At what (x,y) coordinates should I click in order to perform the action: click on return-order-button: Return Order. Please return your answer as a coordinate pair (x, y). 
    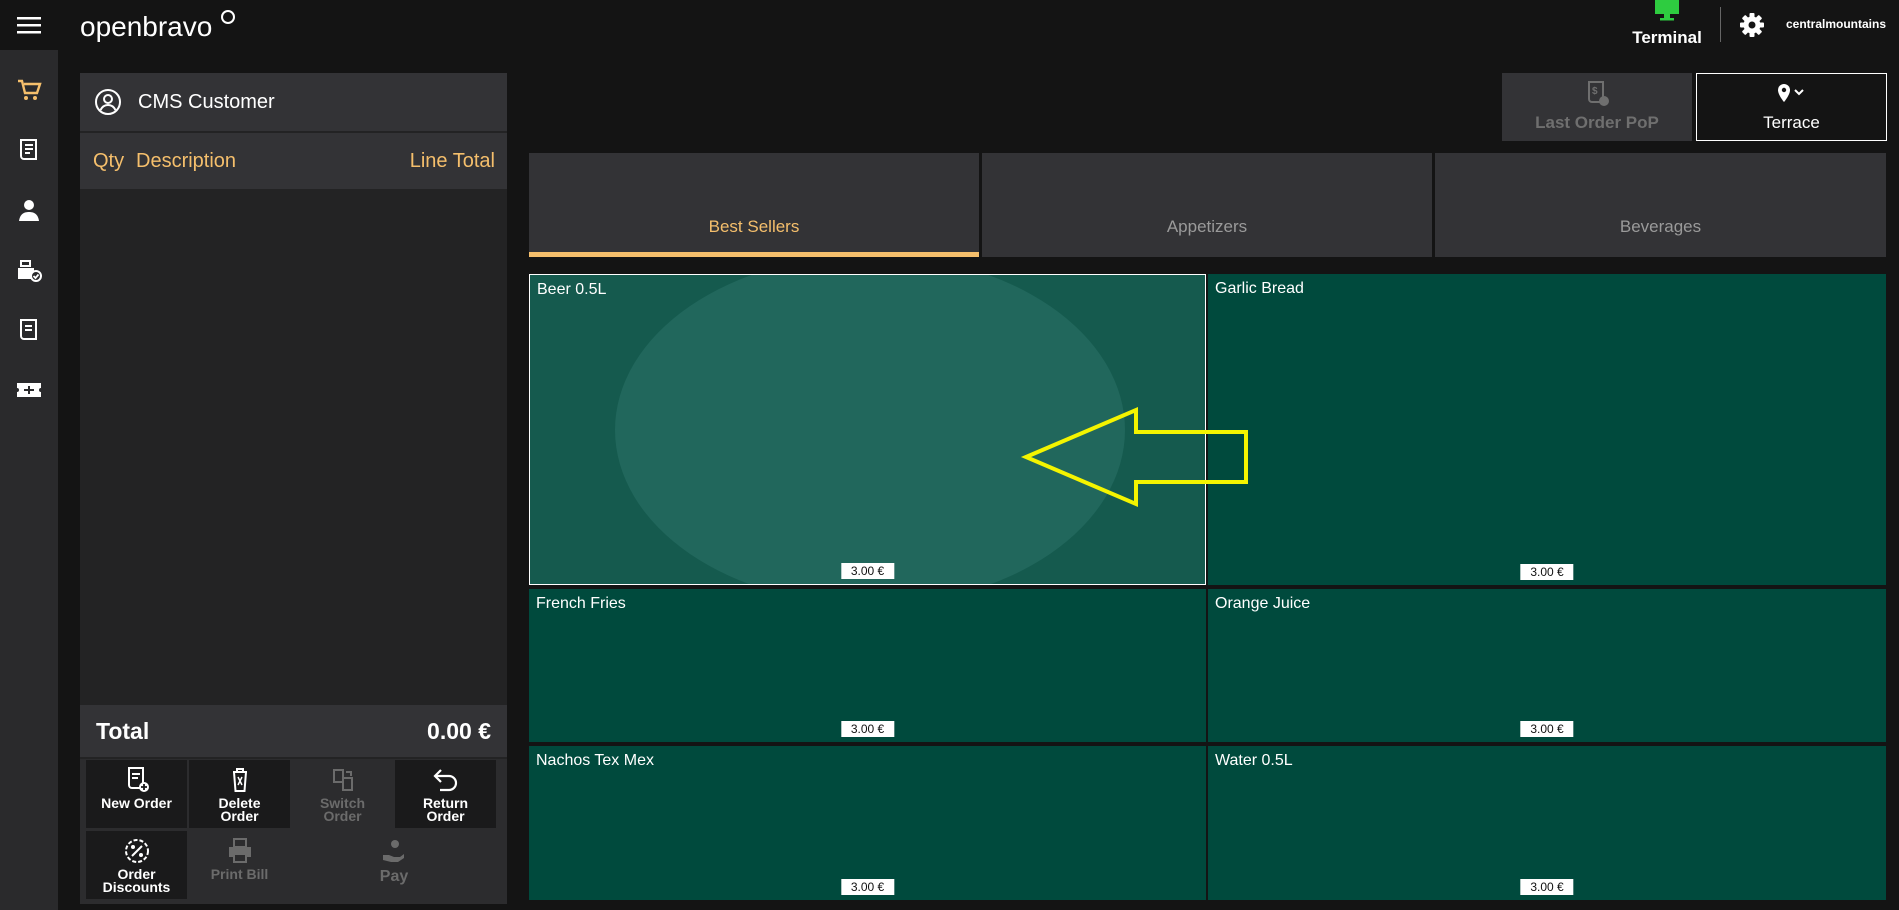
    Looking at the image, I should click on (445, 794).